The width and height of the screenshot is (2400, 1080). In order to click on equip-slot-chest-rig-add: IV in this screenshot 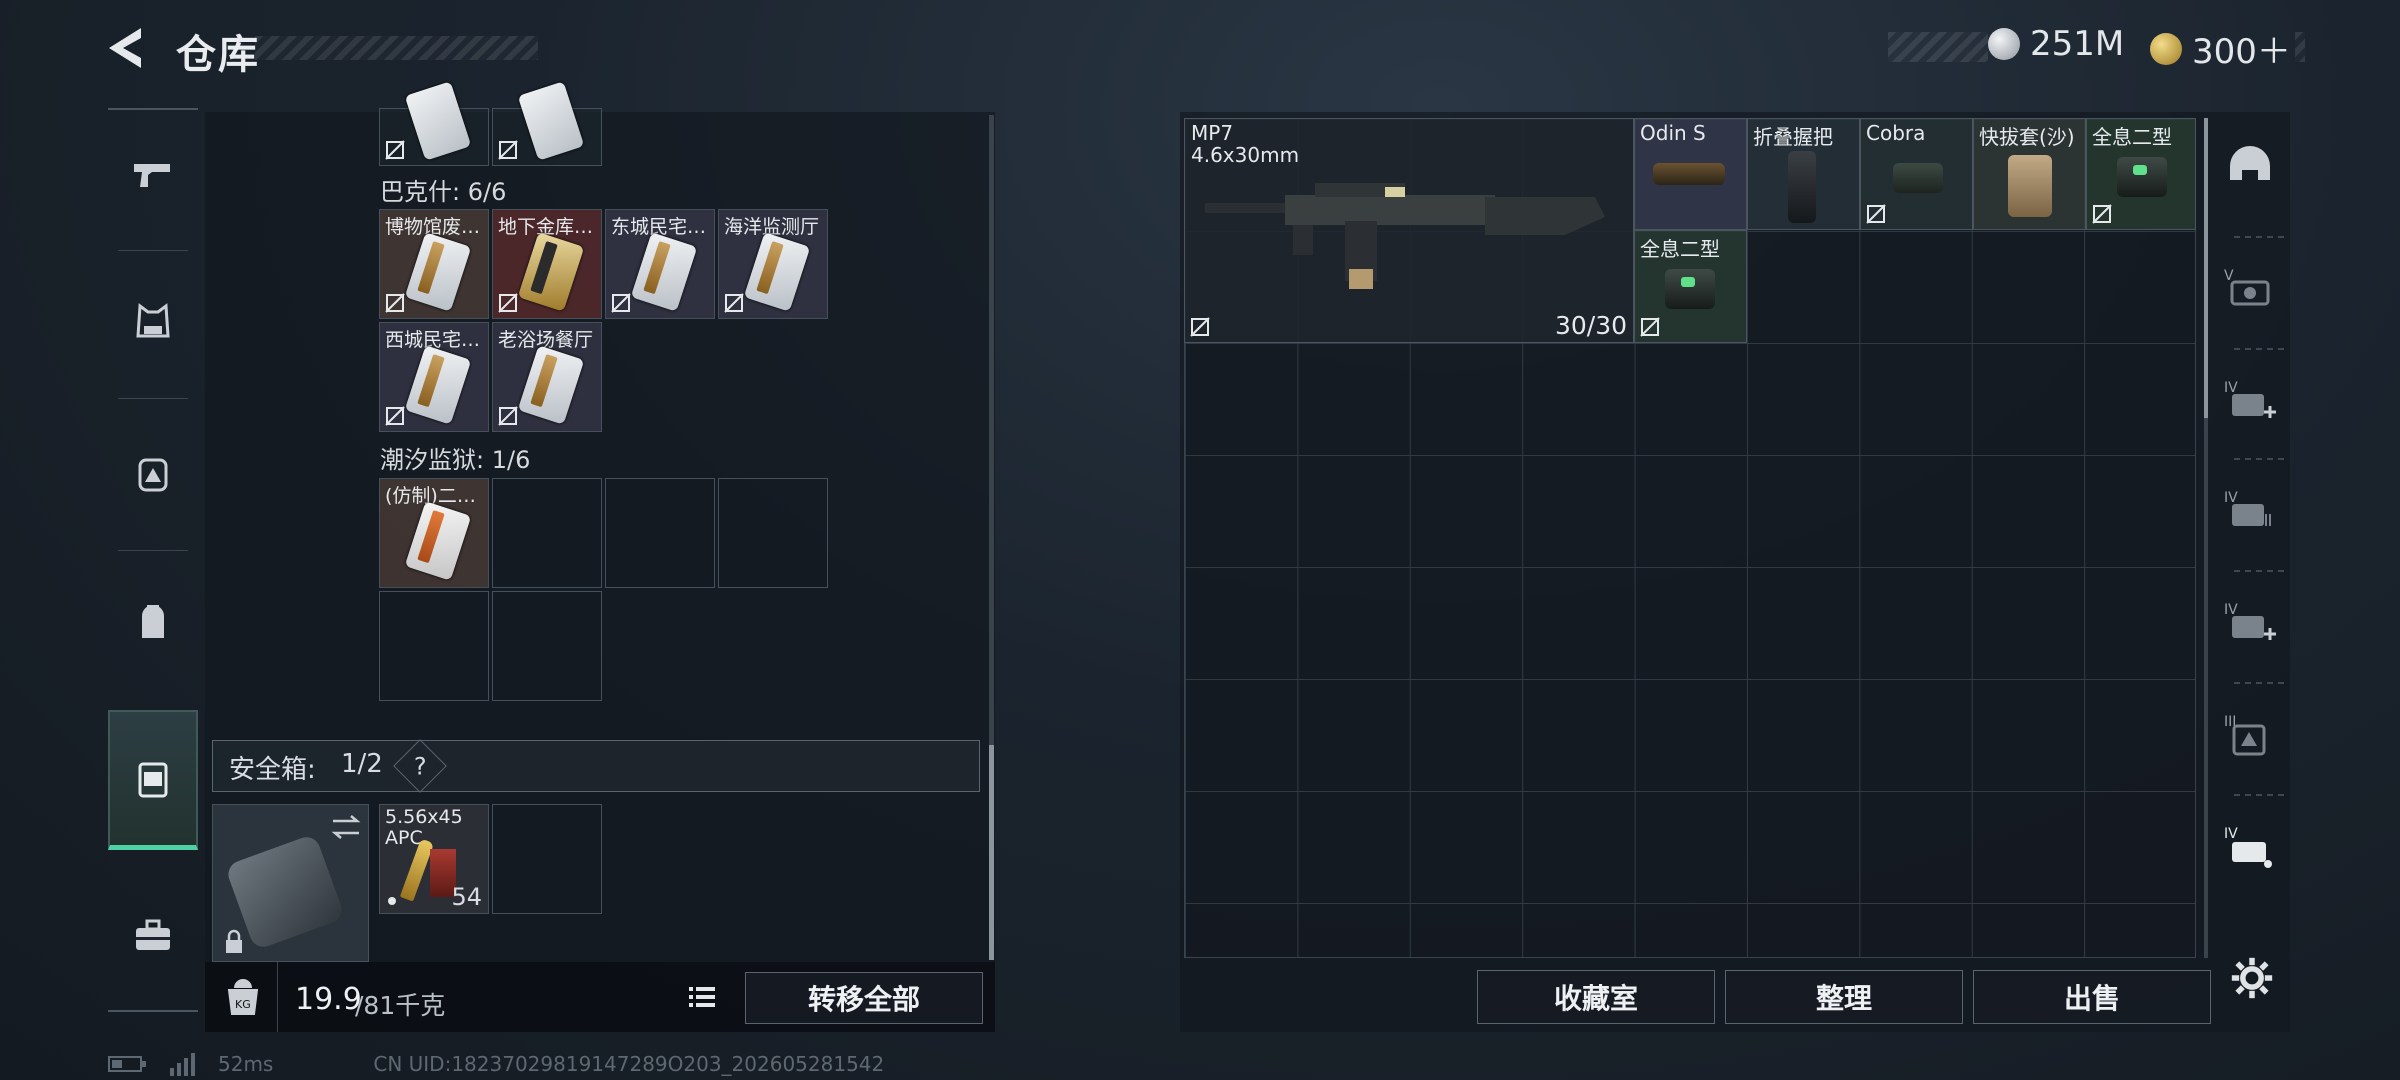, I will do `click(2250, 624)`.